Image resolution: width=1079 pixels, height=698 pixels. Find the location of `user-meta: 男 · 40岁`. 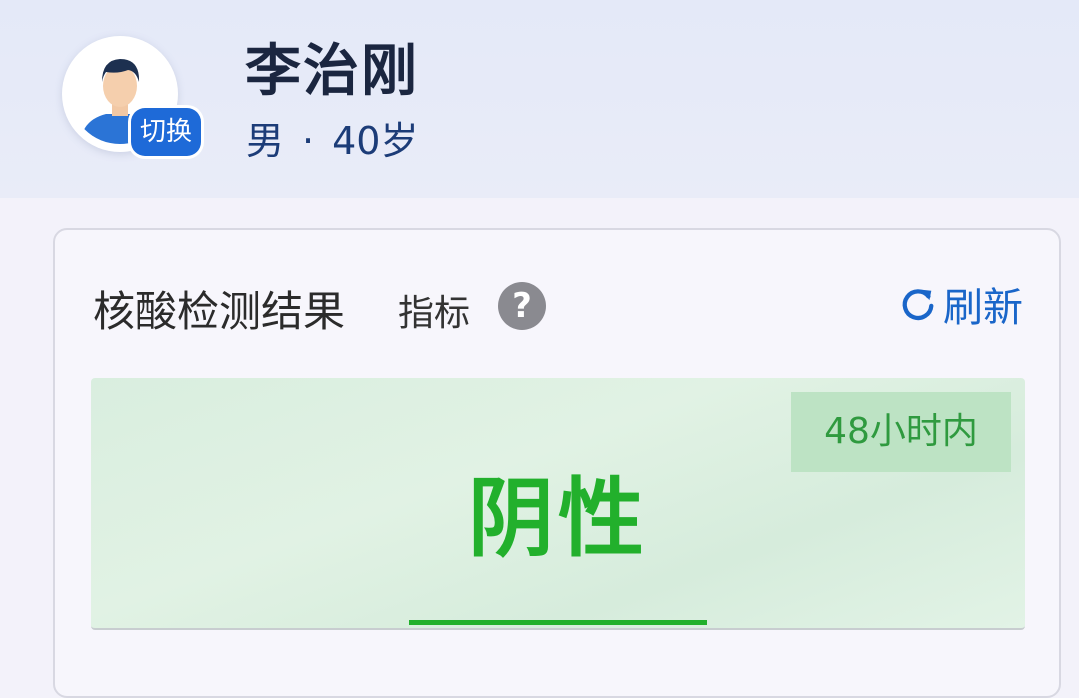

user-meta: 男 · 40岁 is located at coordinates (332, 137).